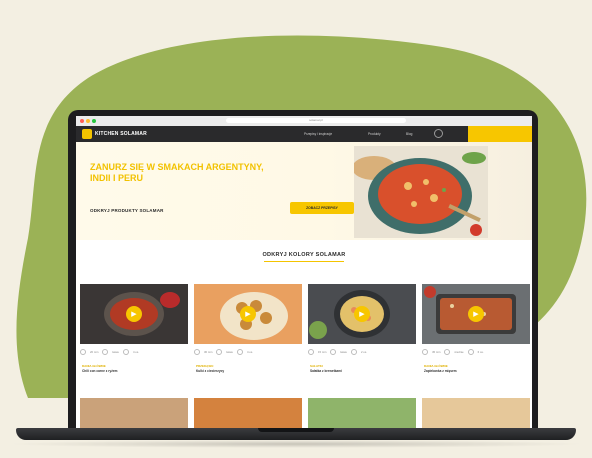  I want to click on minimize-dot, so click(88, 121).